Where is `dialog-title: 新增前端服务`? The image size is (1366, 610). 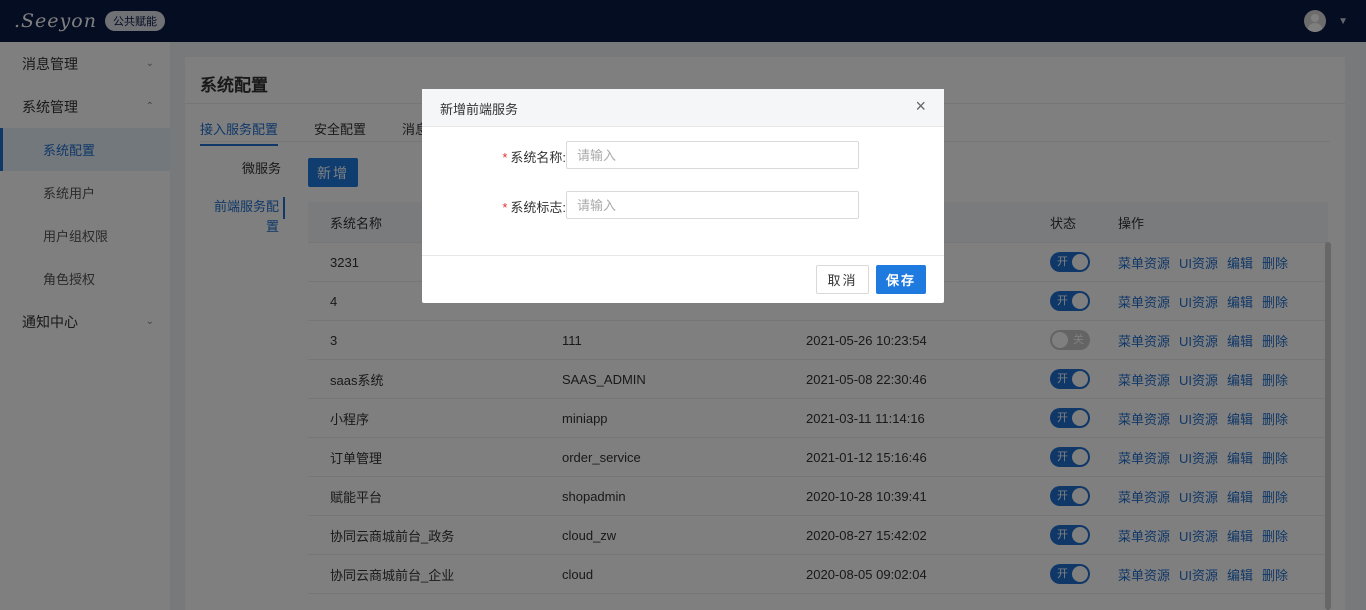 dialog-title: 新增前端服务 is located at coordinates (479, 109).